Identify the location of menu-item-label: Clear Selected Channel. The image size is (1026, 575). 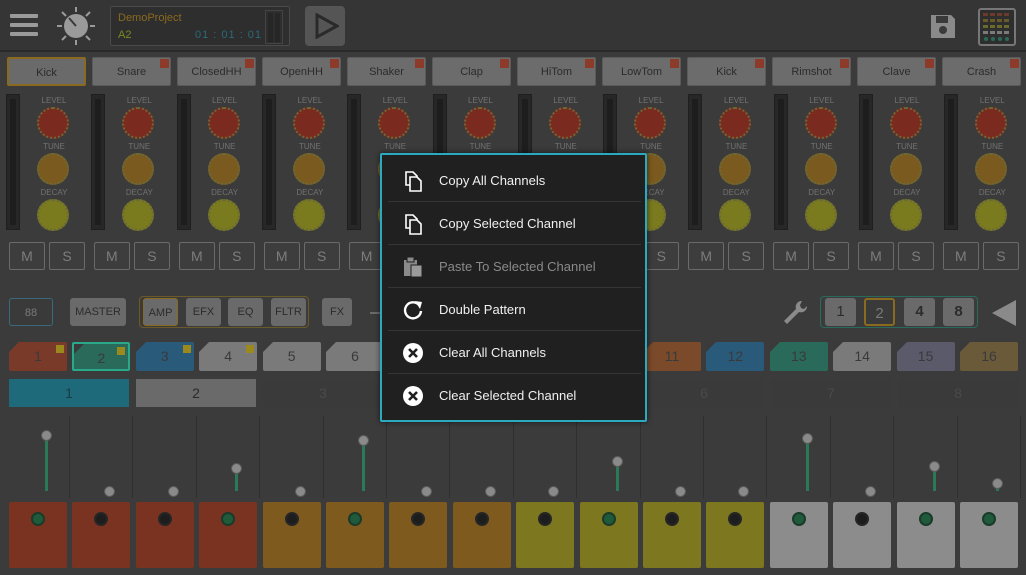
(508, 395).